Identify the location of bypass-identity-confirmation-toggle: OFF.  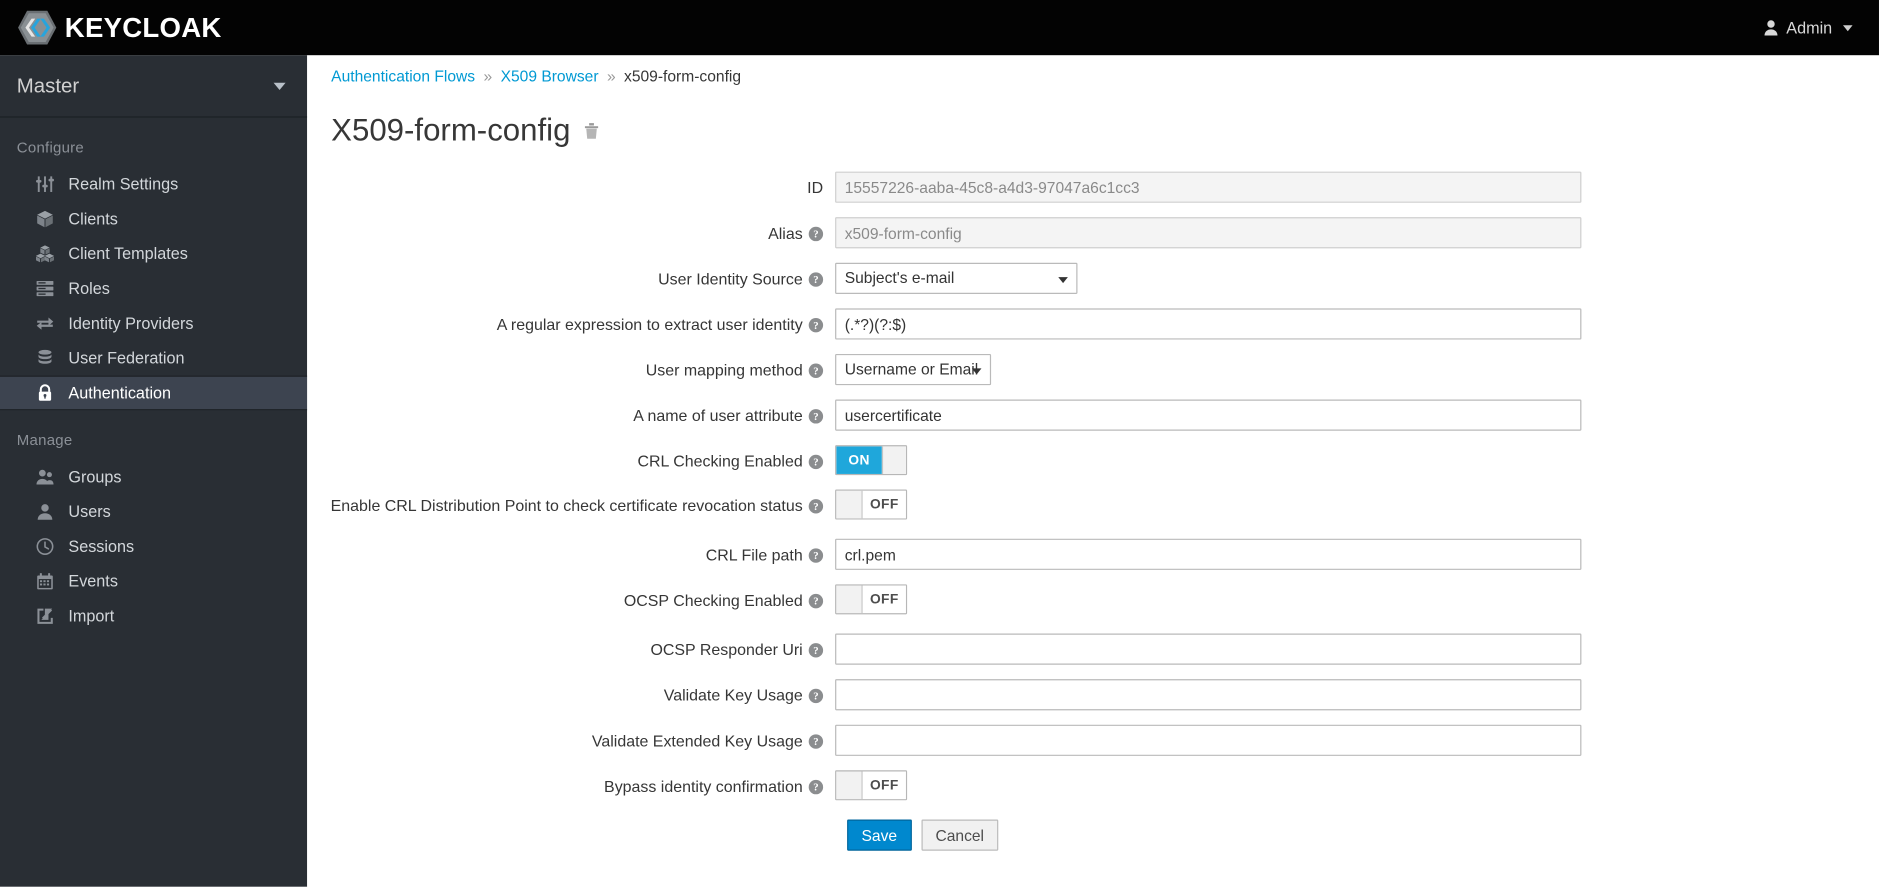
(871, 785).